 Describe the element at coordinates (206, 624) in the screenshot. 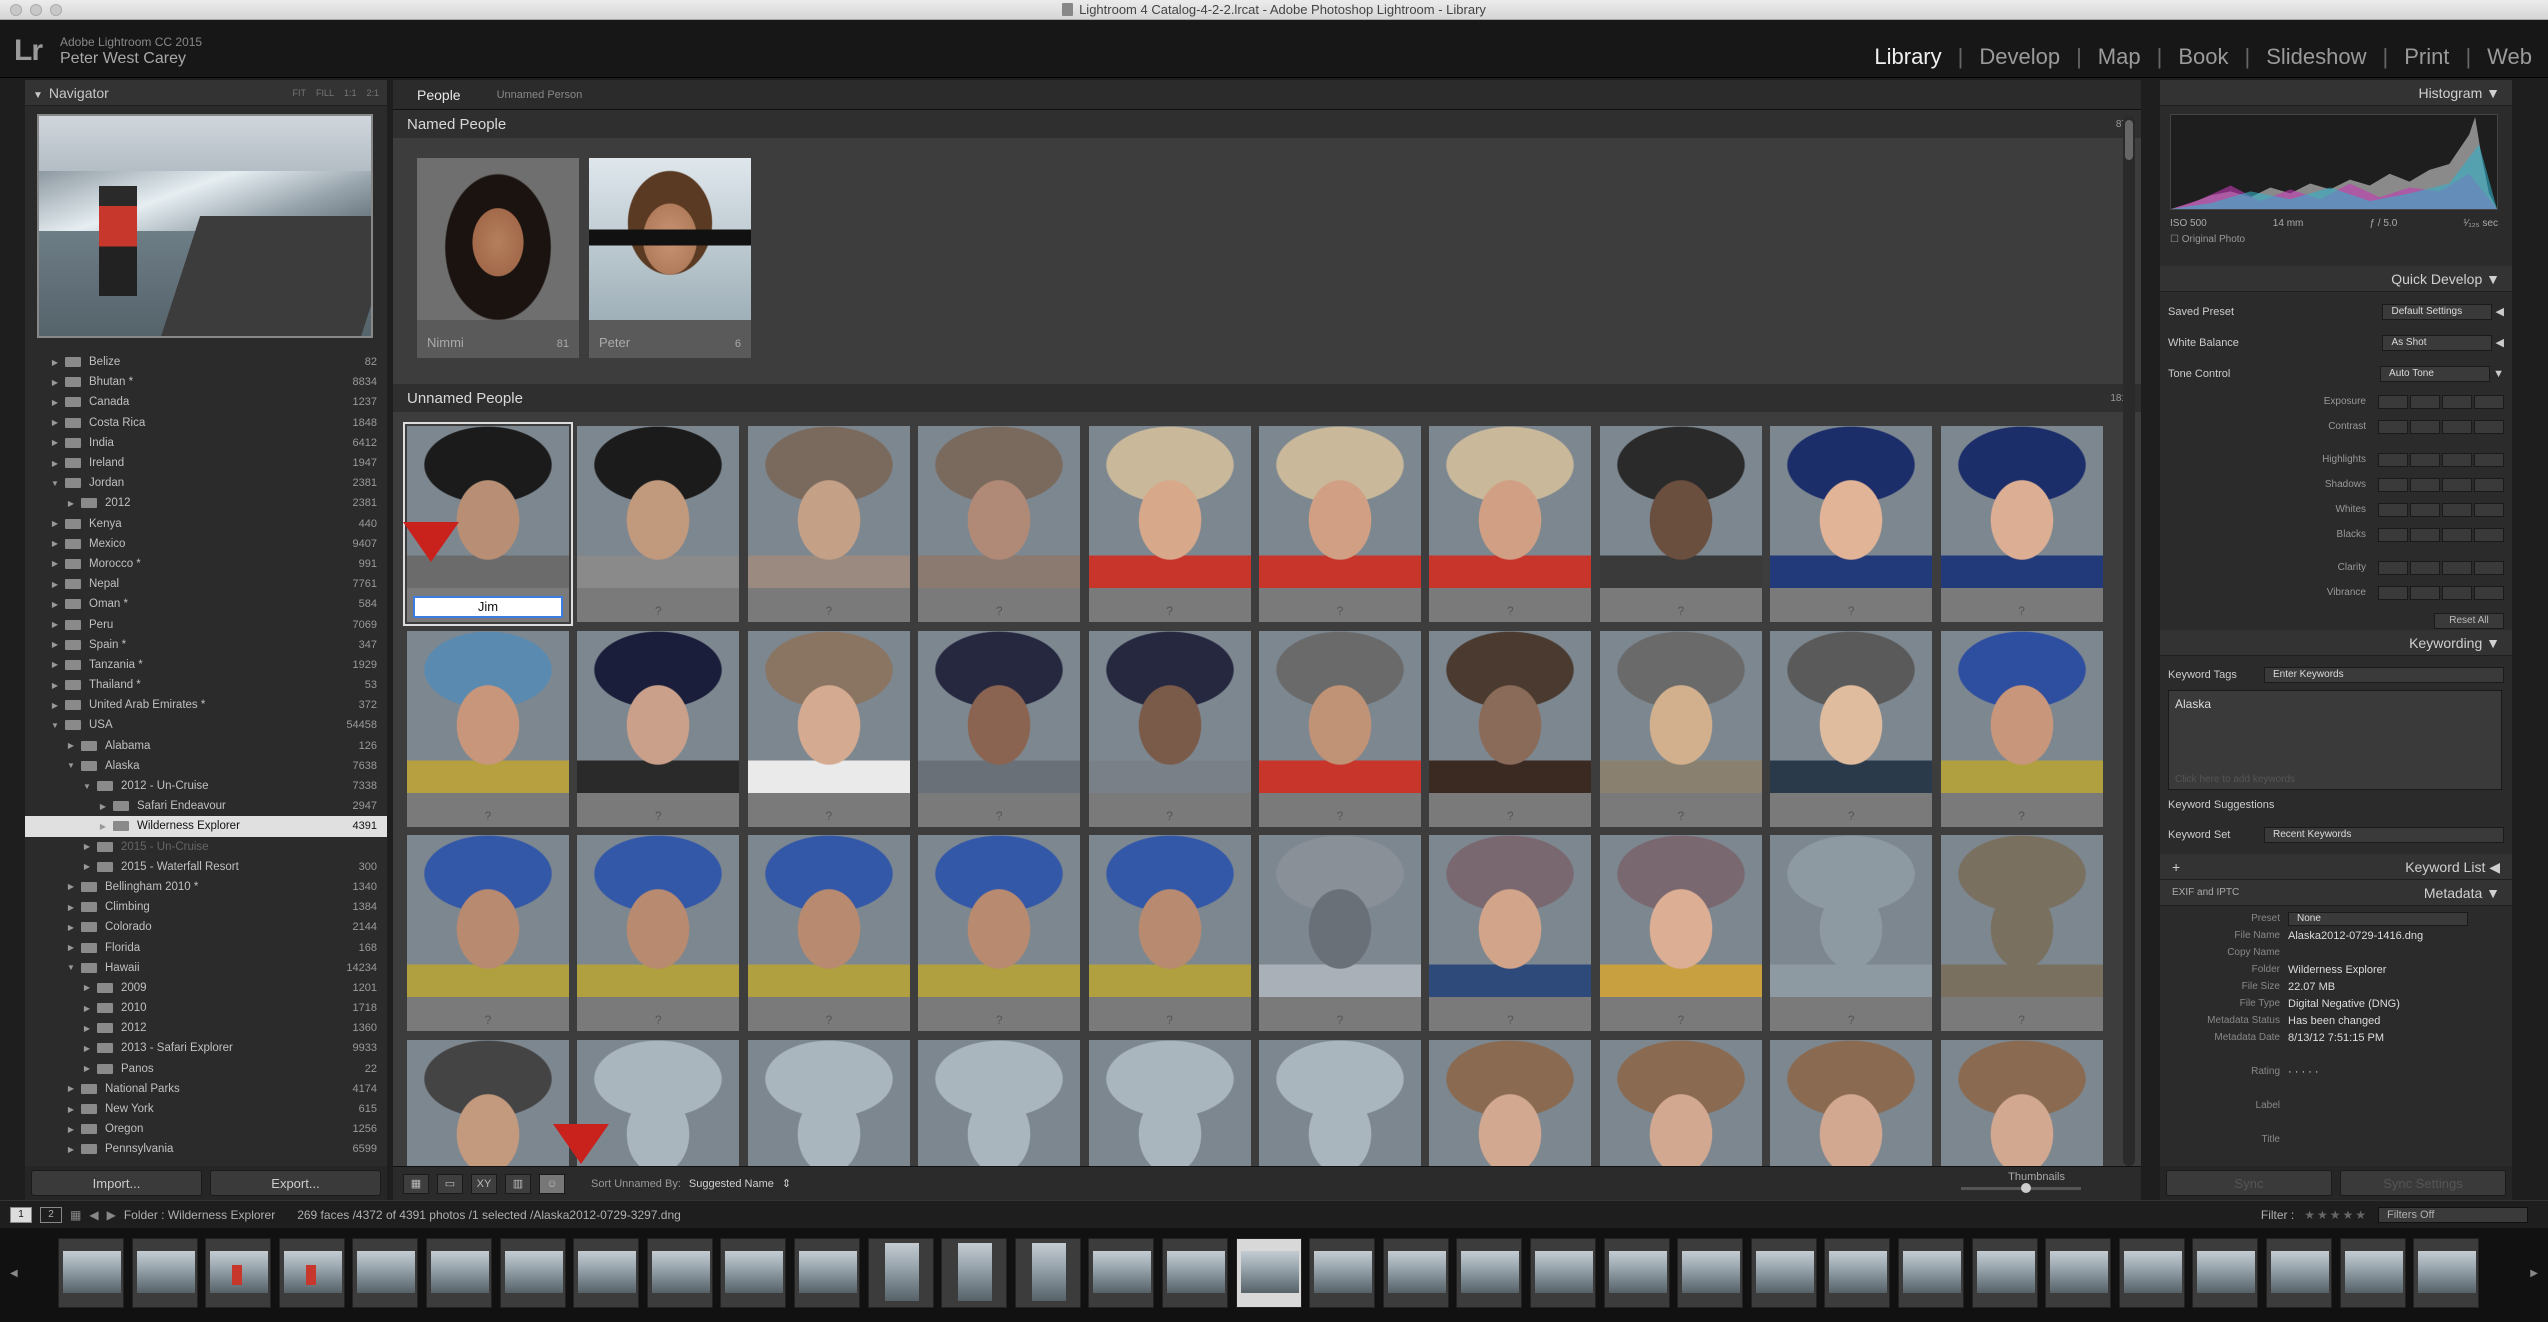

I see `folder-row: ▶ Peru 7069` at that location.